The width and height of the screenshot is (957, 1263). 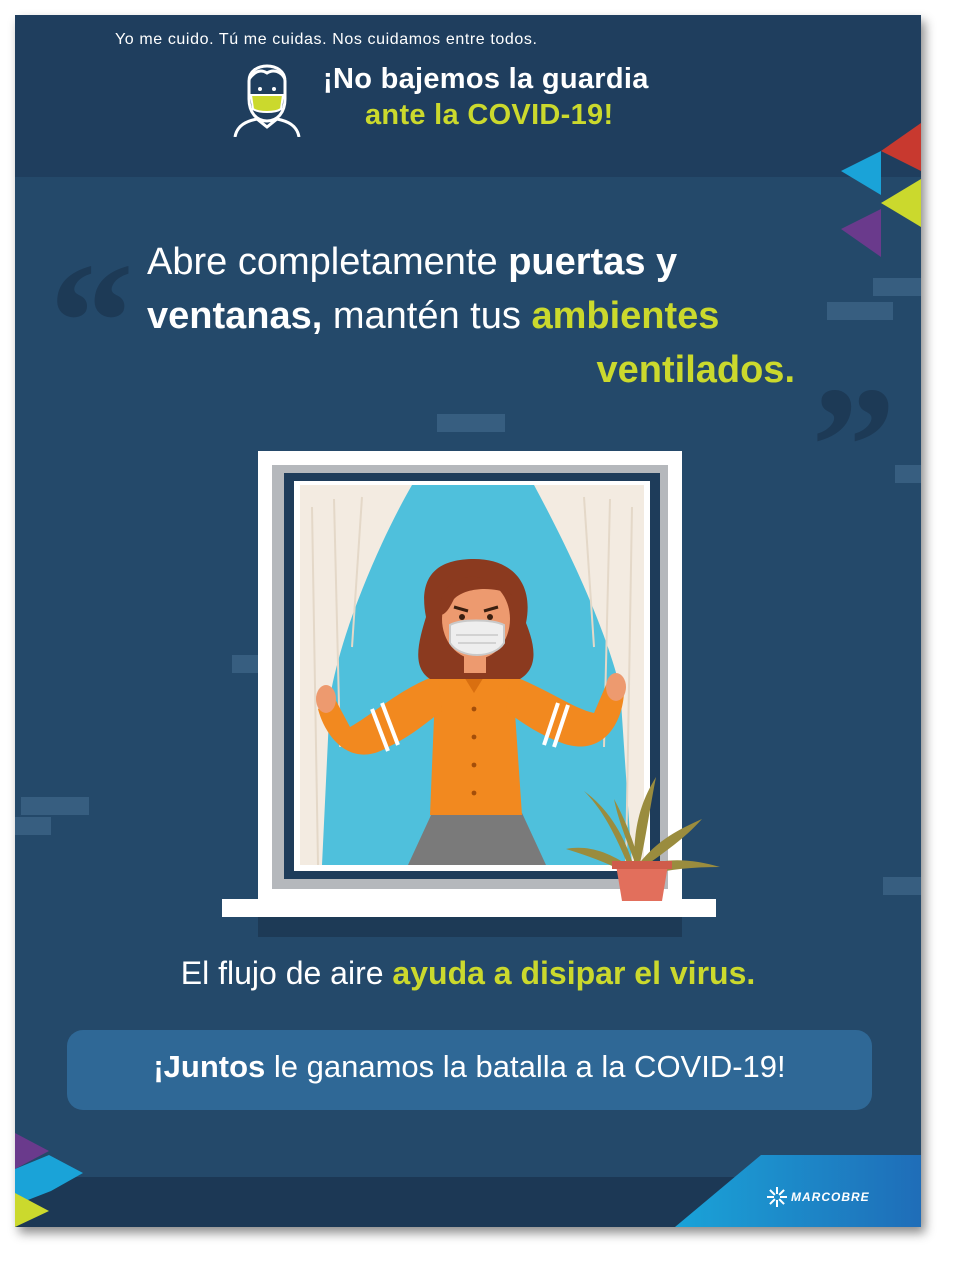 I want to click on airflow-highlight: ayuda a disipar el virus., so click(x=574, y=973).